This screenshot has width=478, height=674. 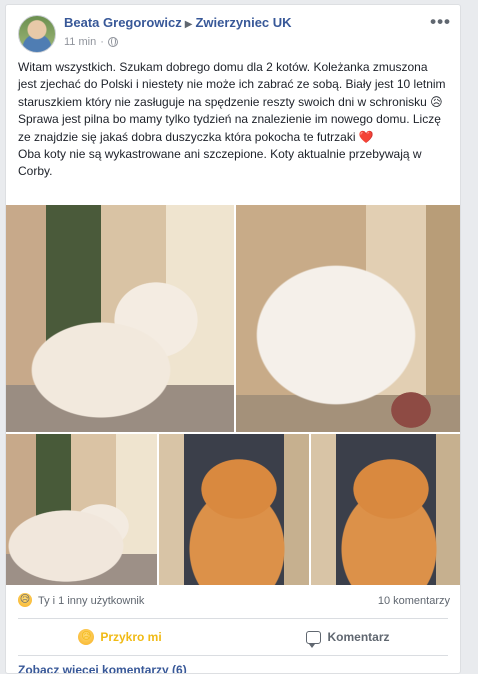 What do you see at coordinates (102, 668) in the screenshot?
I see `view-more-comments-link: Zobacz więcej komentarzy (6)` at bounding box center [102, 668].